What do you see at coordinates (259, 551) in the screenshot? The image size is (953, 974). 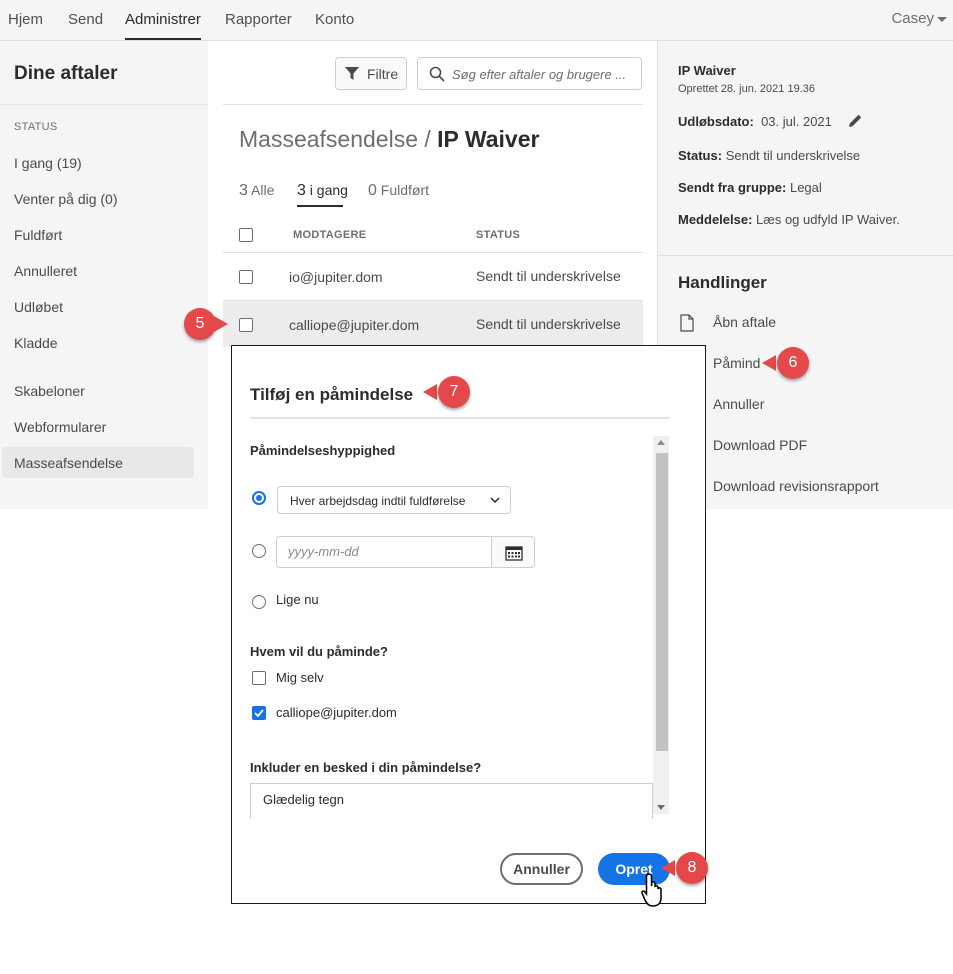 I see `date-radio` at bounding box center [259, 551].